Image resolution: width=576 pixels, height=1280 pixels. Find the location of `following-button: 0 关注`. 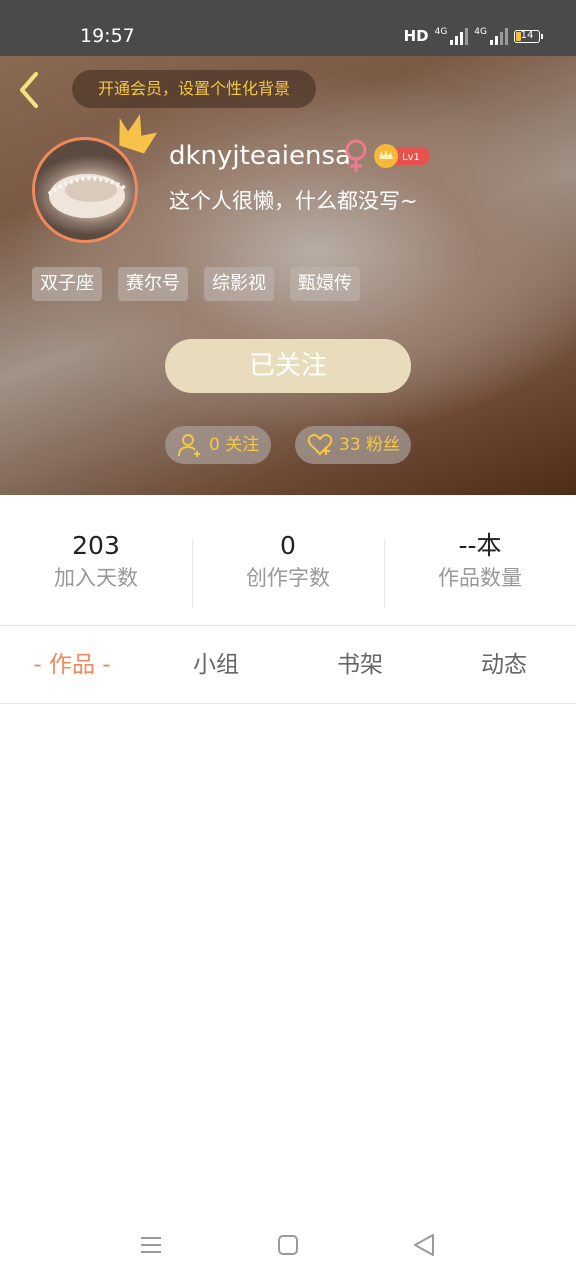

following-button: 0 关注 is located at coordinates (218, 445).